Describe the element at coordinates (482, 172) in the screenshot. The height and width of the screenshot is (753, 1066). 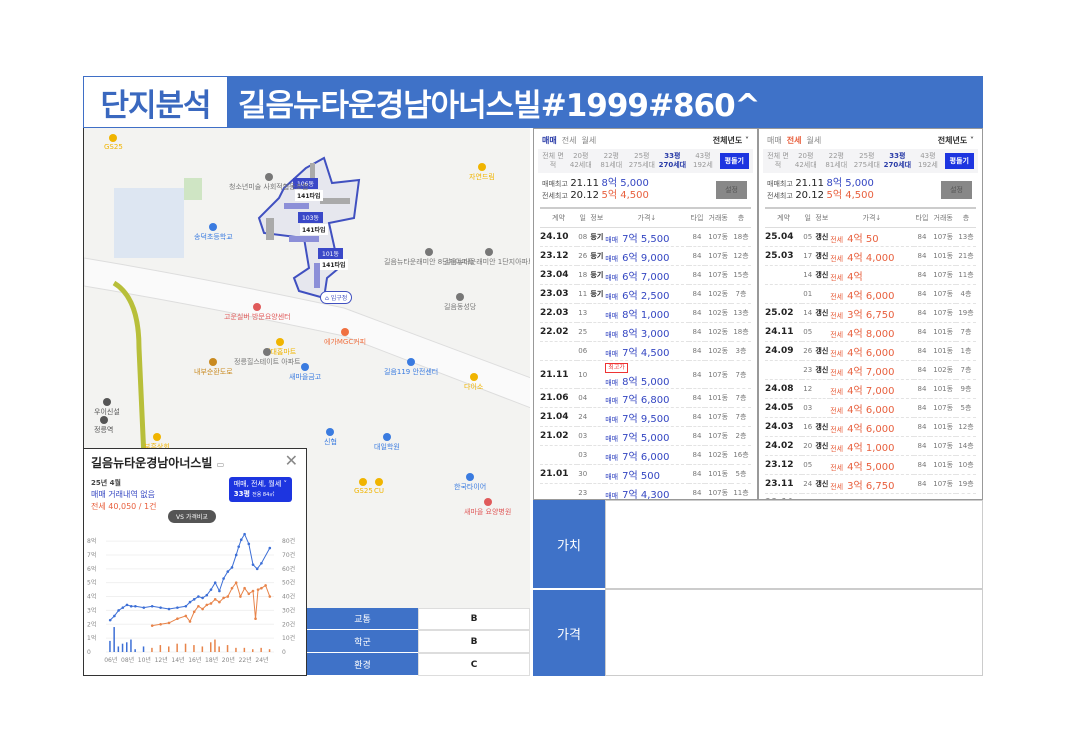
I see `map-poi: 자연드림` at that location.